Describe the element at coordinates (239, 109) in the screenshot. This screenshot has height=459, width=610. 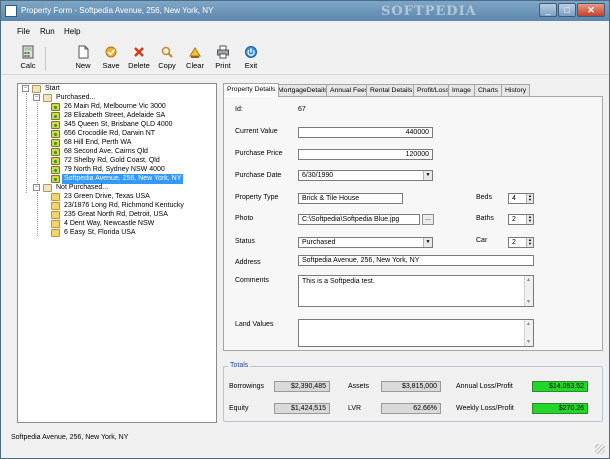
I see `id-label: Id:` at that location.